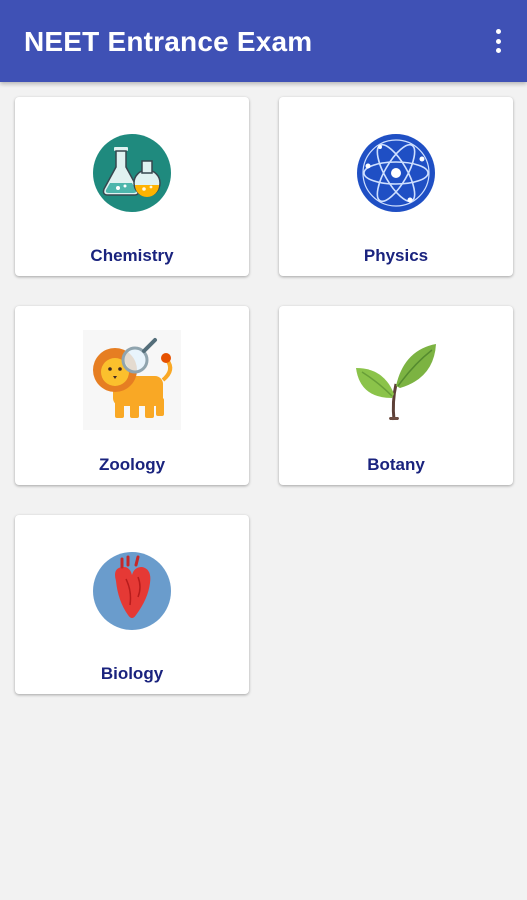 The image size is (527, 900). What do you see at coordinates (498, 41) in the screenshot?
I see `more-options-icon` at bounding box center [498, 41].